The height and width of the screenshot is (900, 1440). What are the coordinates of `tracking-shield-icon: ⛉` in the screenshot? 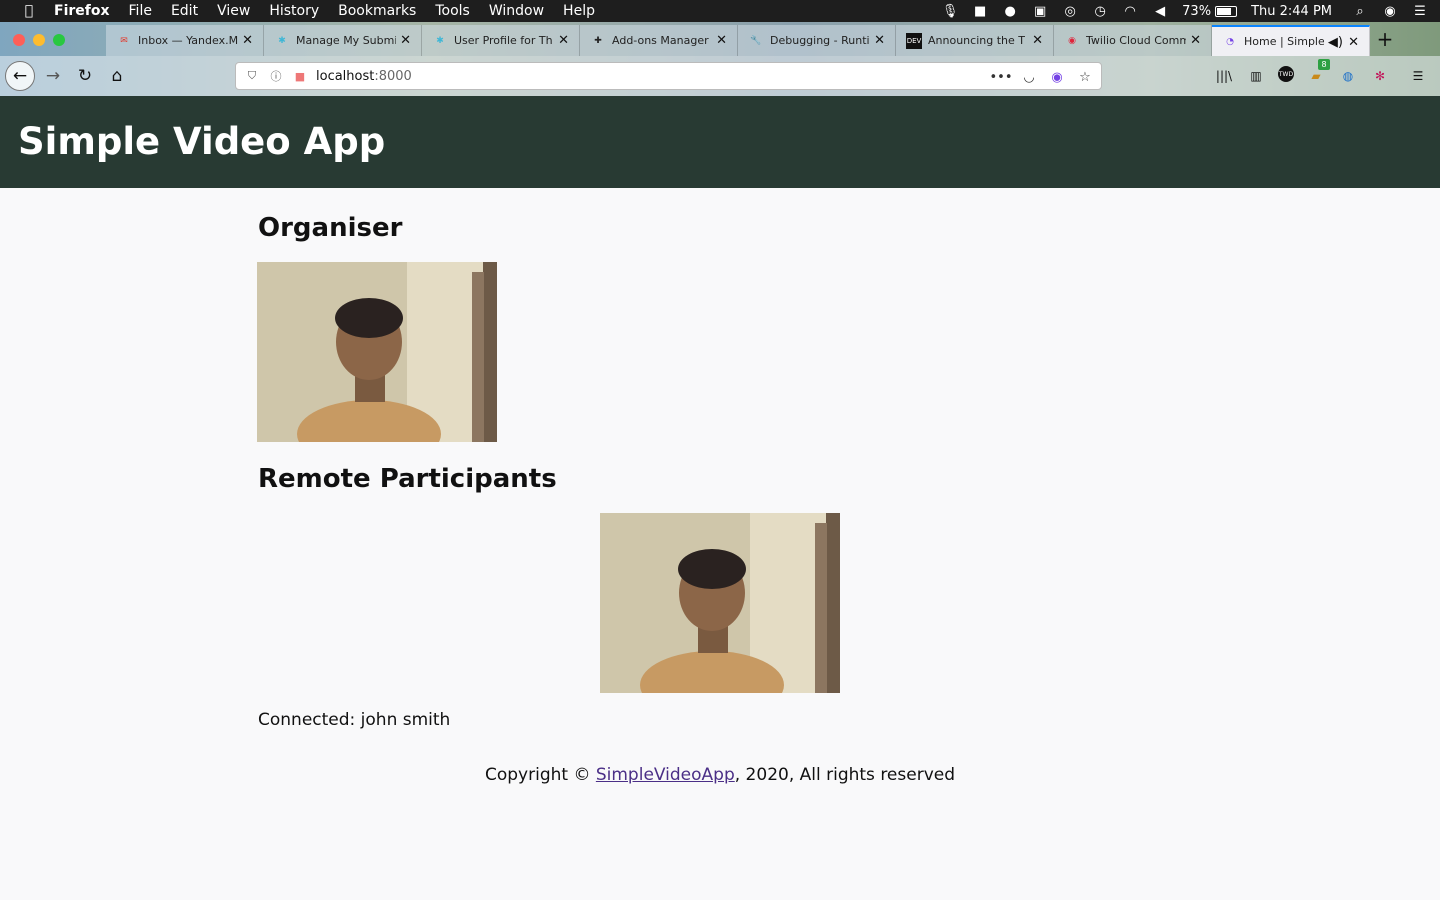 It's located at (252, 76).